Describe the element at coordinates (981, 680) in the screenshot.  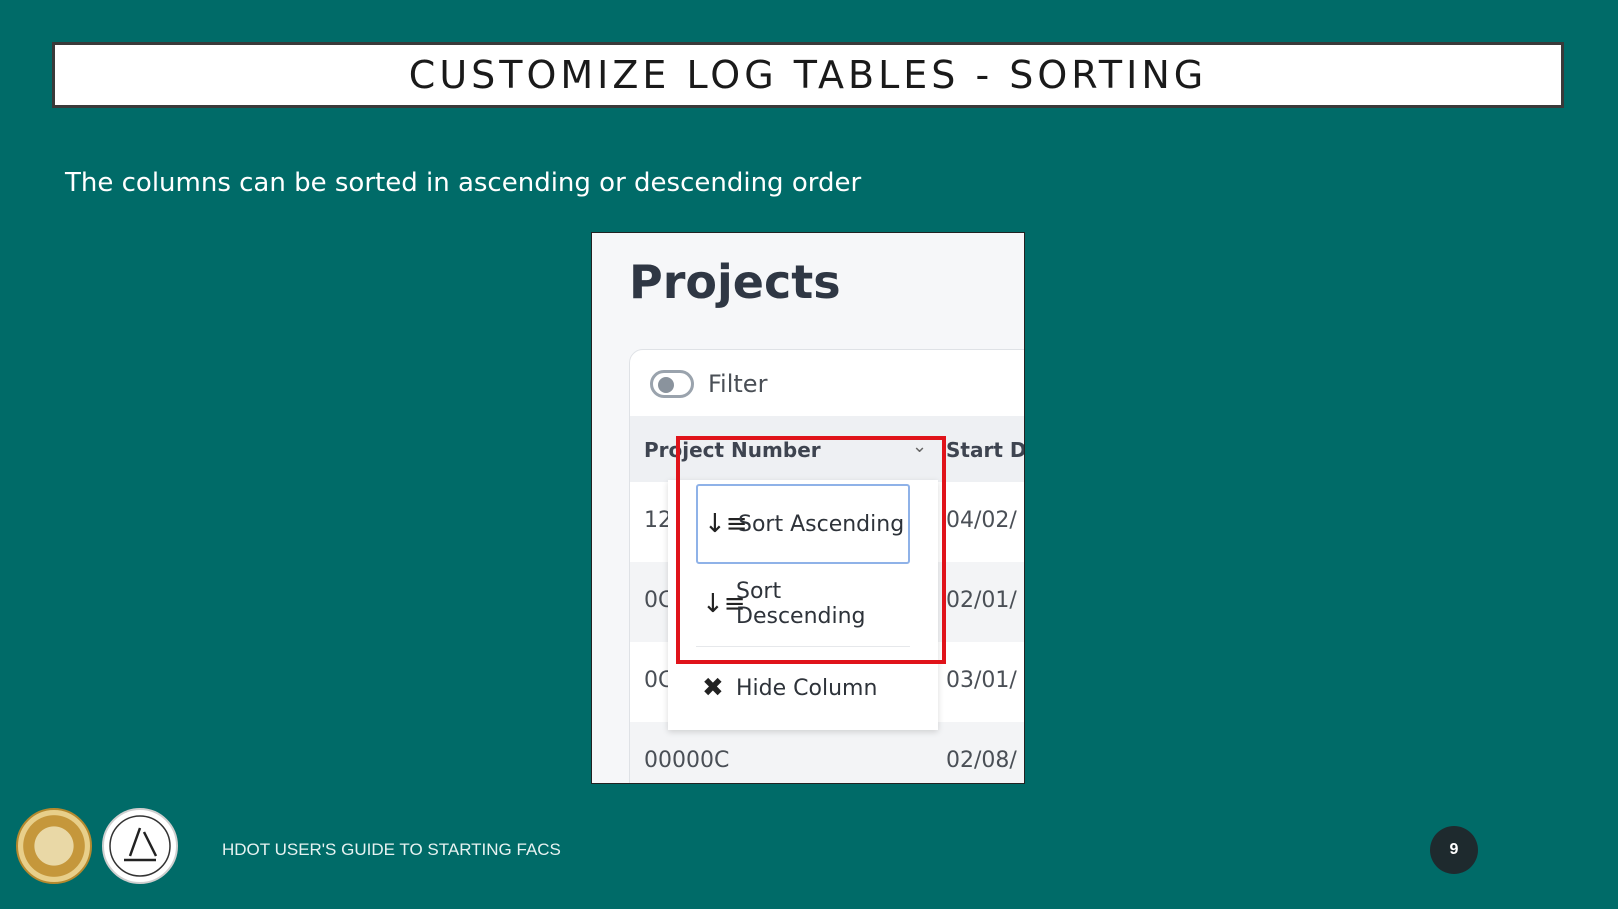
I see `cell-start-date: 03/01/` at that location.